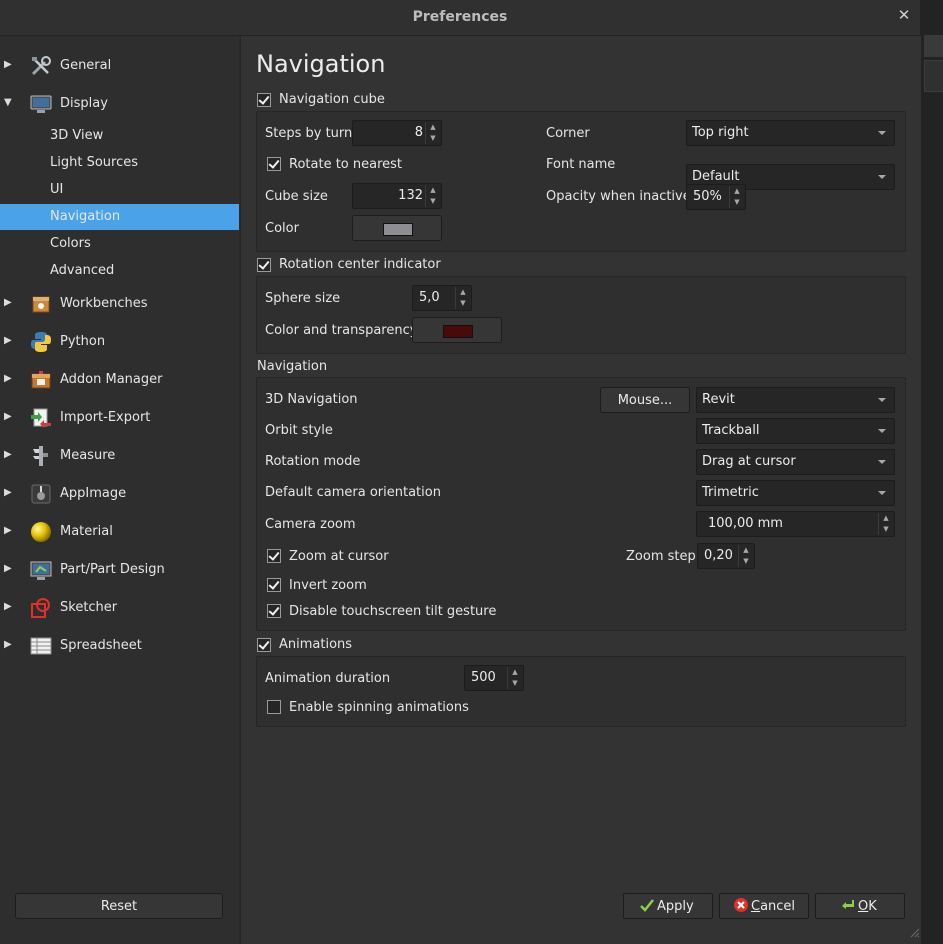 This screenshot has height=944, width=943. I want to click on spinning-animations-checkbox, so click(274, 707).